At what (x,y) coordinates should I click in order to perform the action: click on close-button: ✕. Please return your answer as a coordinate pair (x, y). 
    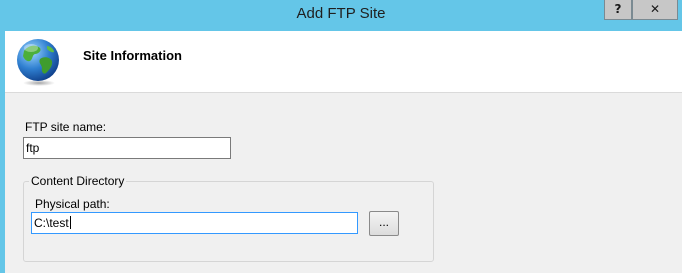
    Looking at the image, I should click on (655, 10).